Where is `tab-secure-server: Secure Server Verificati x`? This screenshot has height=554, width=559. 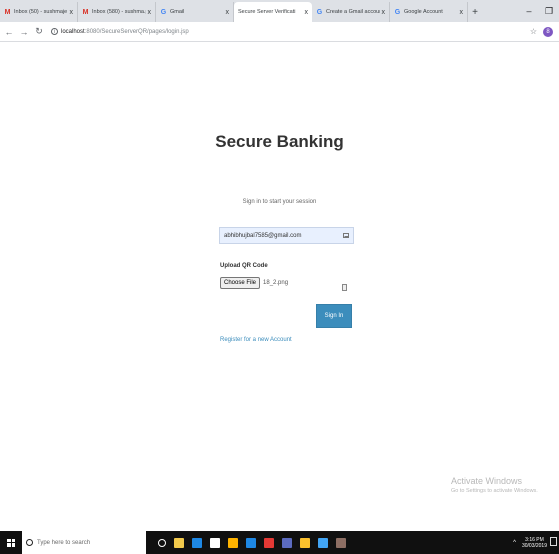 tab-secure-server: Secure Server Verificati x is located at coordinates (273, 12).